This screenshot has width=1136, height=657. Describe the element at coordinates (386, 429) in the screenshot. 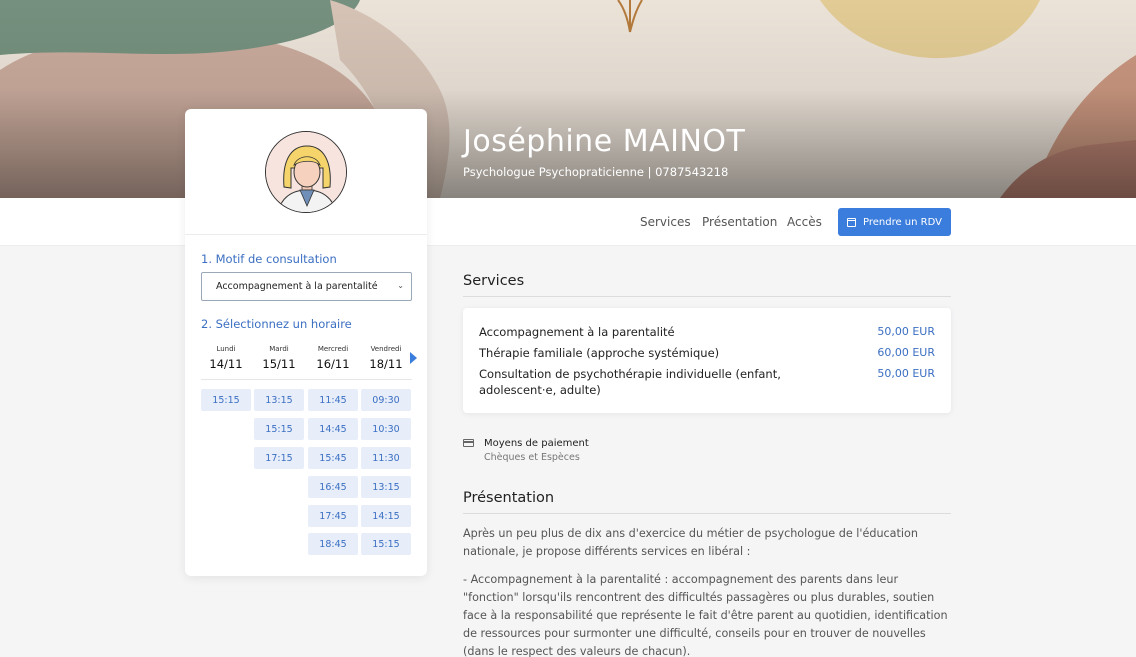

I see `time-slot: 10:30` at that location.